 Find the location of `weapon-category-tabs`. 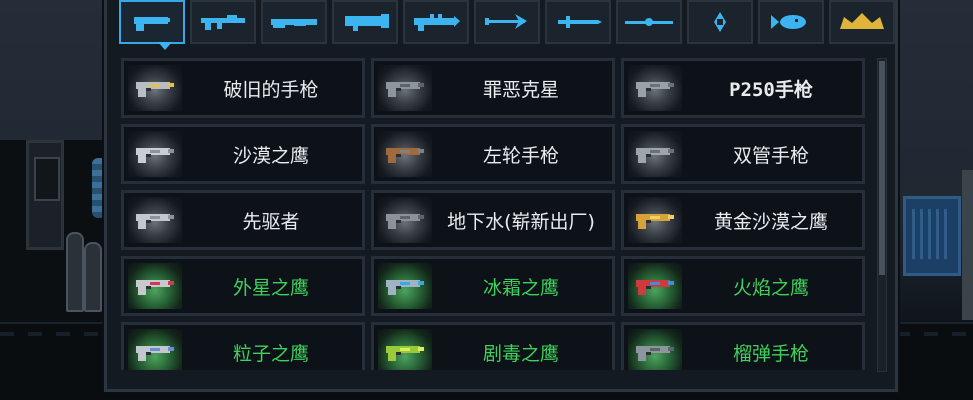

weapon-category-tabs is located at coordinates (507, 25).